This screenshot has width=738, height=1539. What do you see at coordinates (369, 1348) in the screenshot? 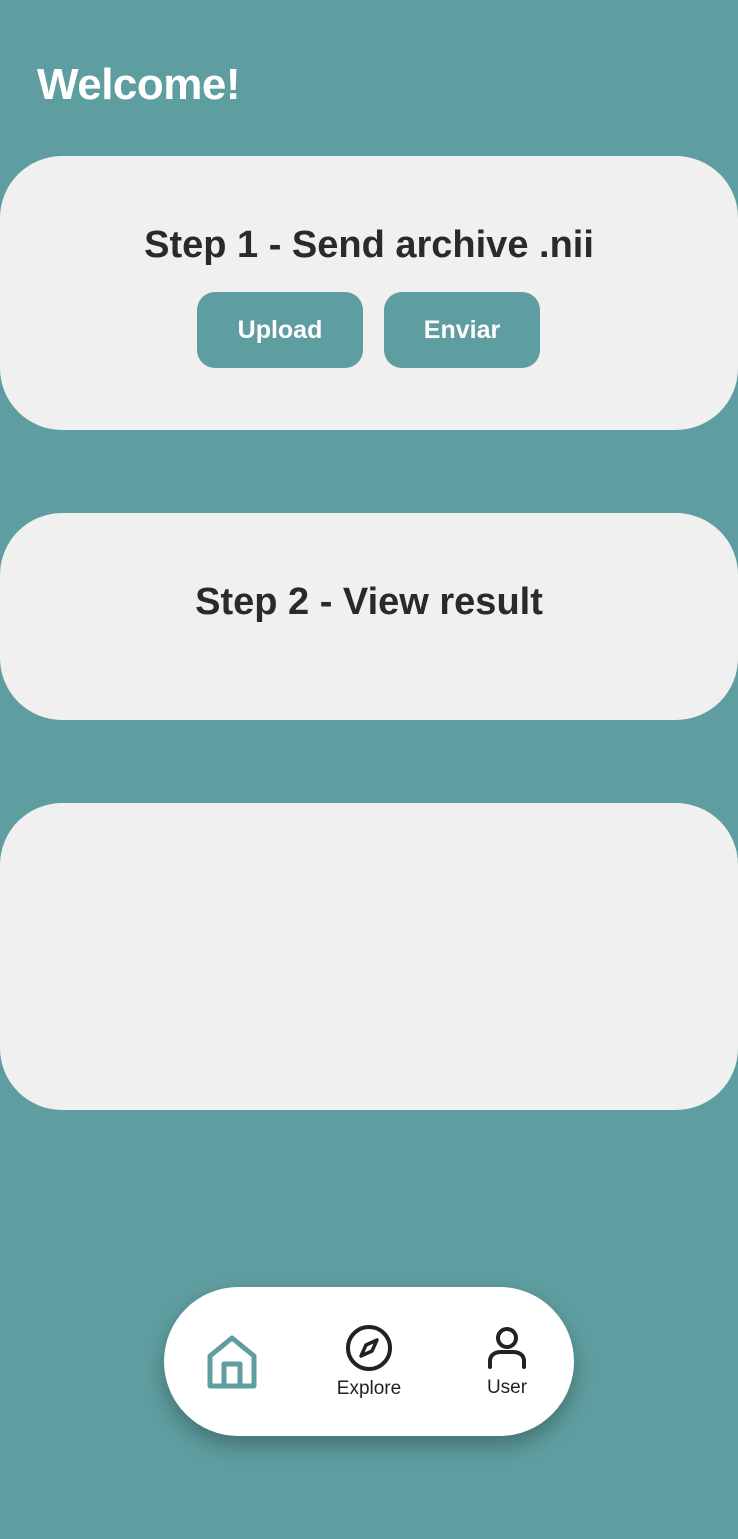
I see `compass-icon` at bounding box center [369, 1348].